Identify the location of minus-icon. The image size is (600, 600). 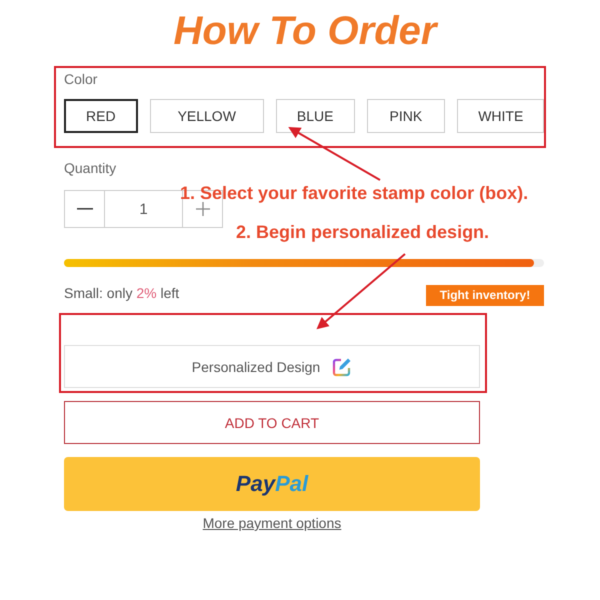
(84, 209).